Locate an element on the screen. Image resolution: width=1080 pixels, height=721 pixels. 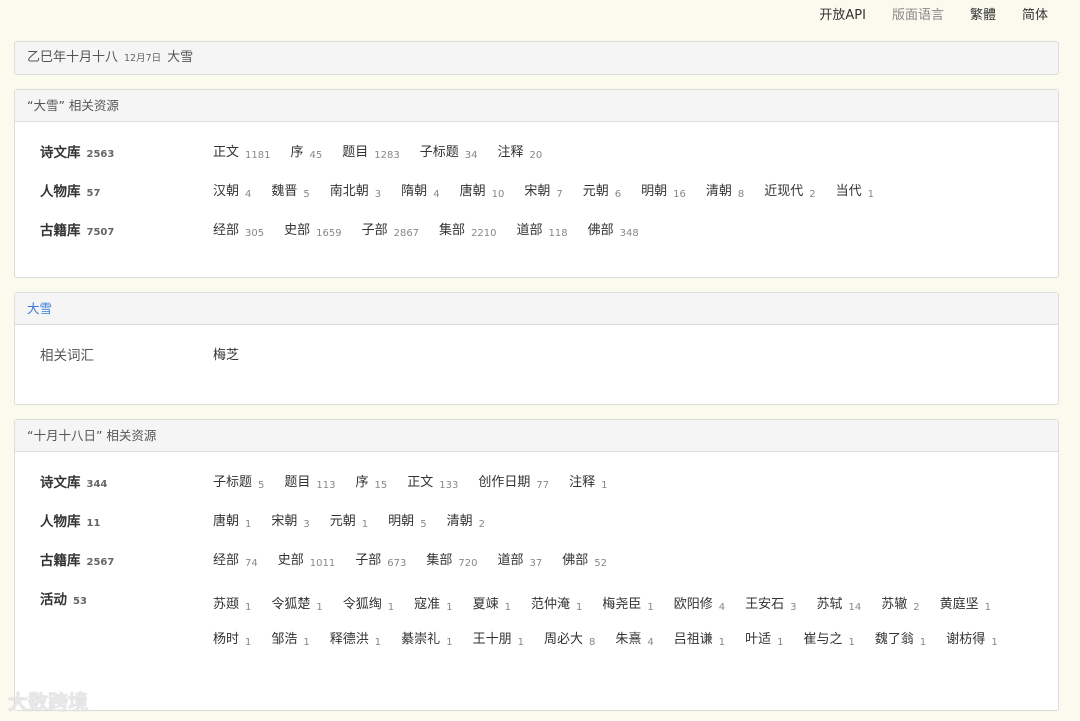
resource-item: 令狐绹 1 is located at coordinates (368, 606).